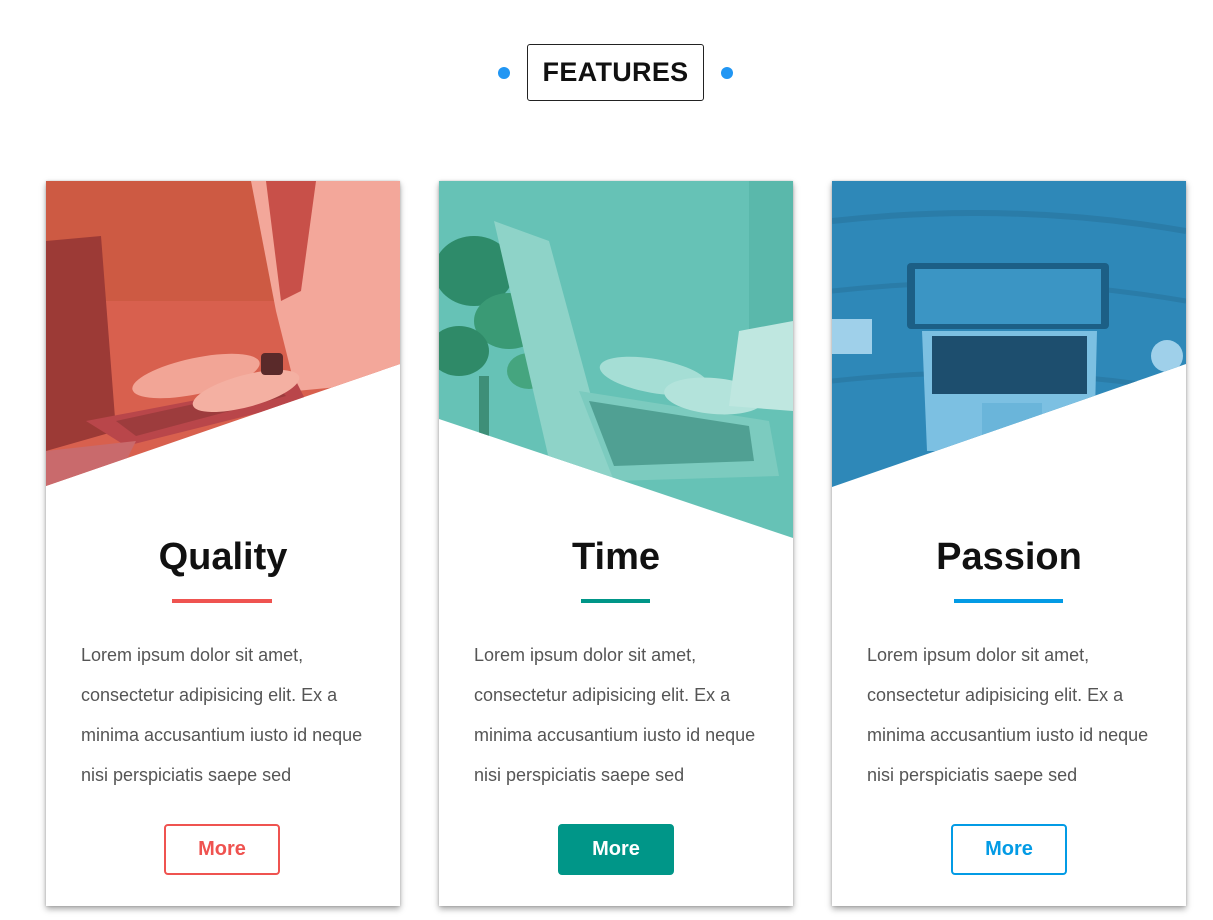  I want to click on section-header: FEATURES, so click(606, 72).